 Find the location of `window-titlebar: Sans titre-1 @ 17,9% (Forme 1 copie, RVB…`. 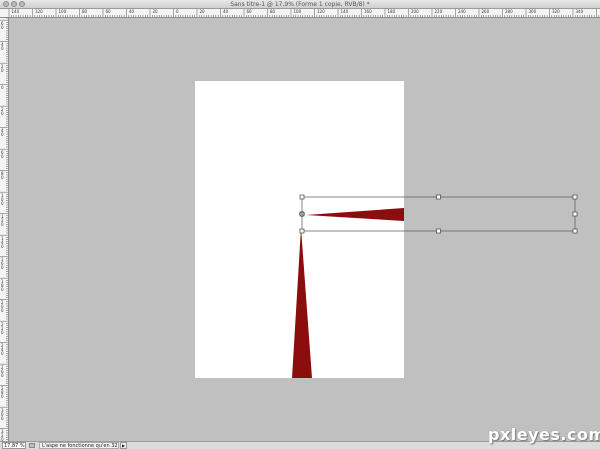

window-titlebar: Sans titre-1 @ 17,9% (Forme 1 copie, RVB… is located at coordinates (300, 4).